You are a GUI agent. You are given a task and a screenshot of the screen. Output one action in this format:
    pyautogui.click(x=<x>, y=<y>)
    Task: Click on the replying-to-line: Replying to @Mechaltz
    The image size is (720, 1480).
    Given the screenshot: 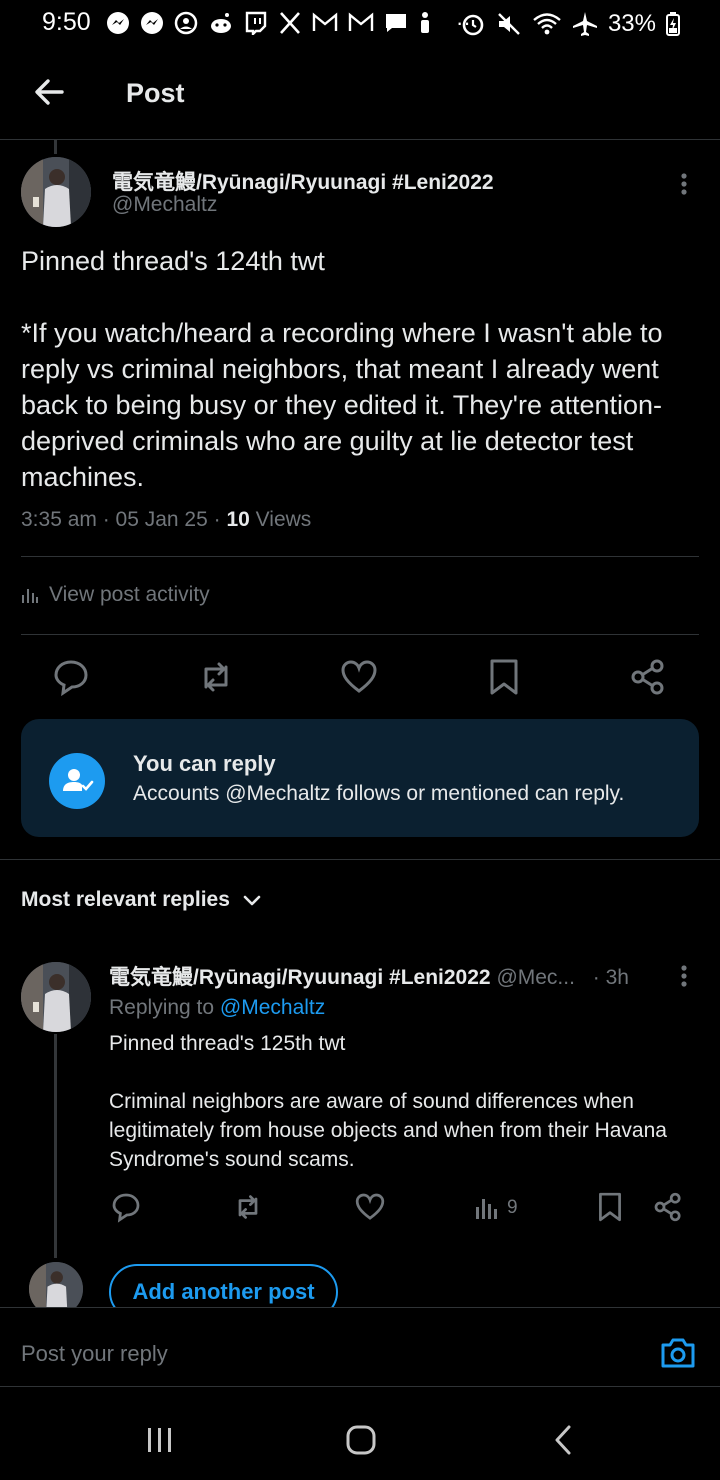 What is the action you would take?
    pyautogui.click(x=217, y=1008)
    